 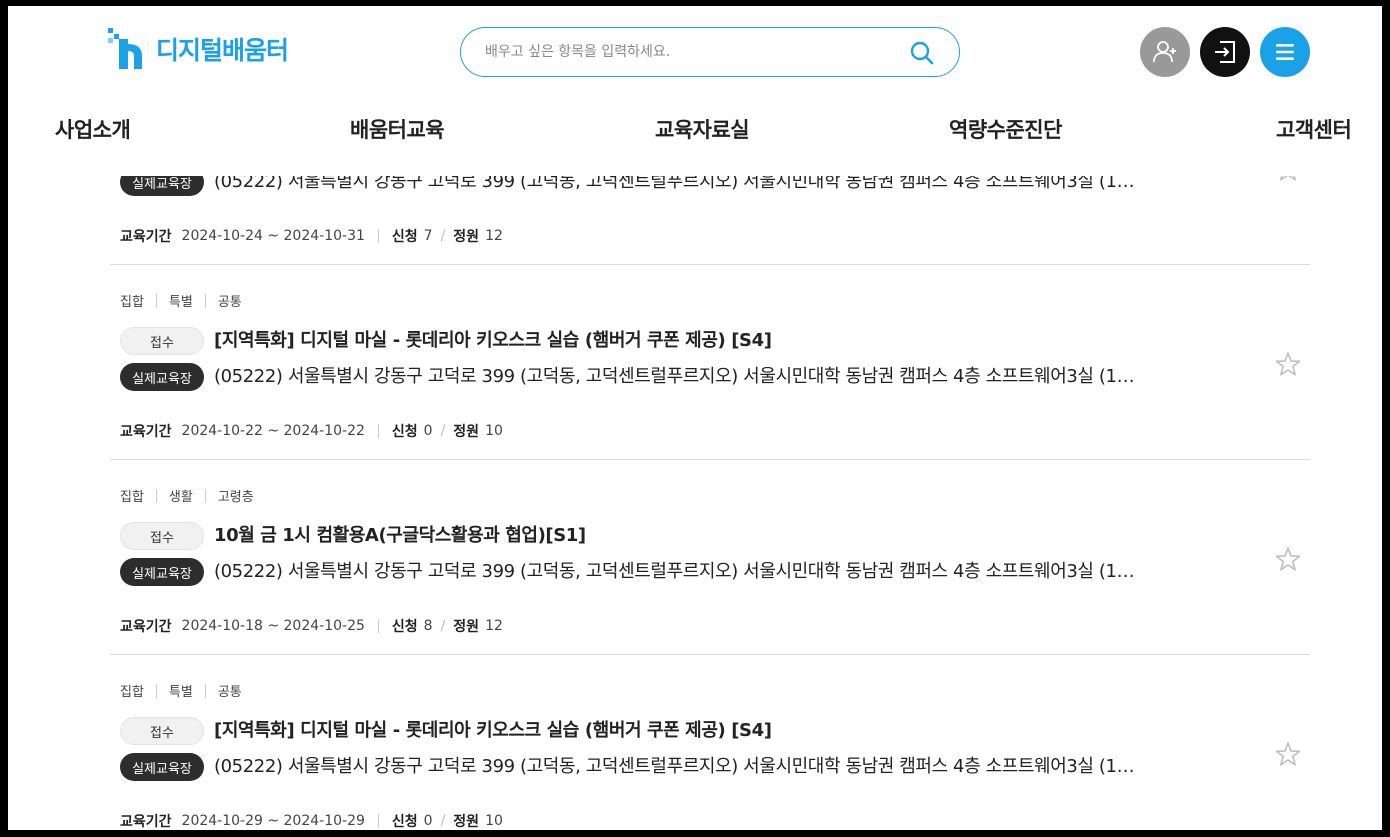 I want to click on period-value: 2024-10-24 ~ 2024-10-31, so click(x=273, y=236).